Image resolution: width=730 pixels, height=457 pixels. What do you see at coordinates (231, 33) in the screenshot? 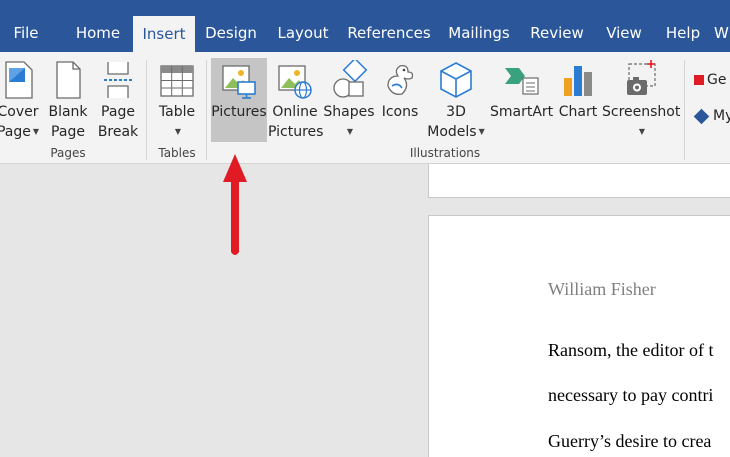
I see `tab-design: Design` at bounding box center [231, 33].